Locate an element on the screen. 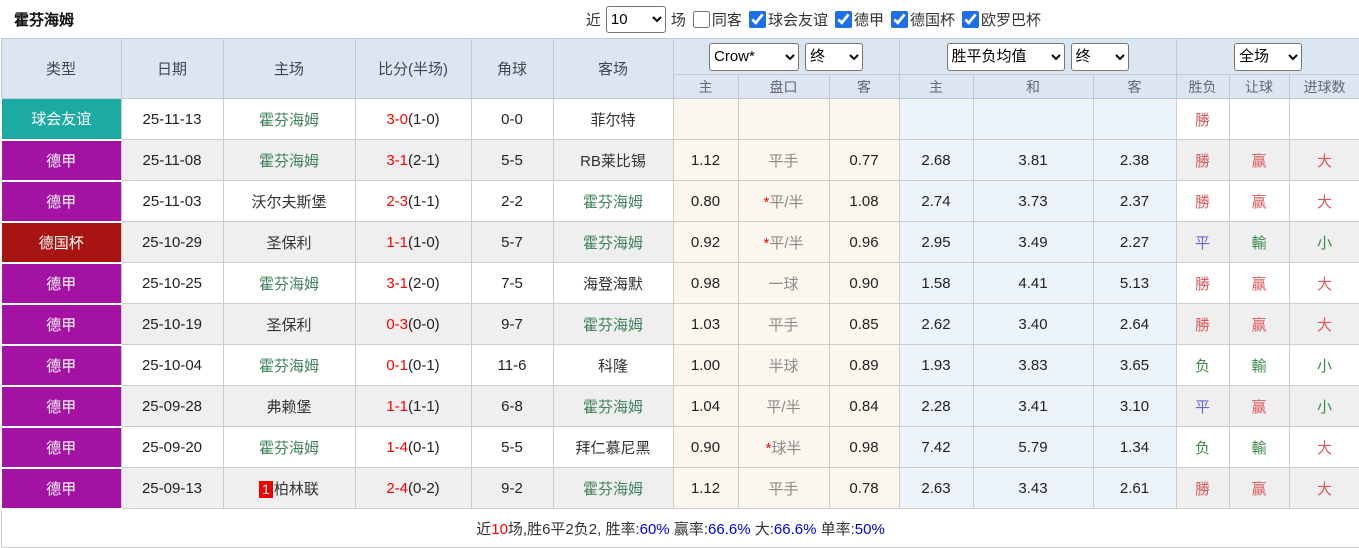 The image size is (1359, 548). away-team-cell: RB莱比锡 is located at coordinates (613, 160).